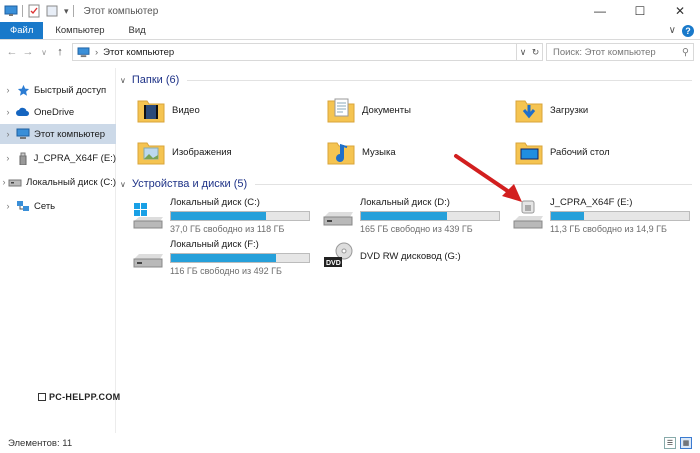 The image size is (700, 453). I want to click on sidebar-item-local-disk-c: › Локальный диск (C:), so click(58, 182).